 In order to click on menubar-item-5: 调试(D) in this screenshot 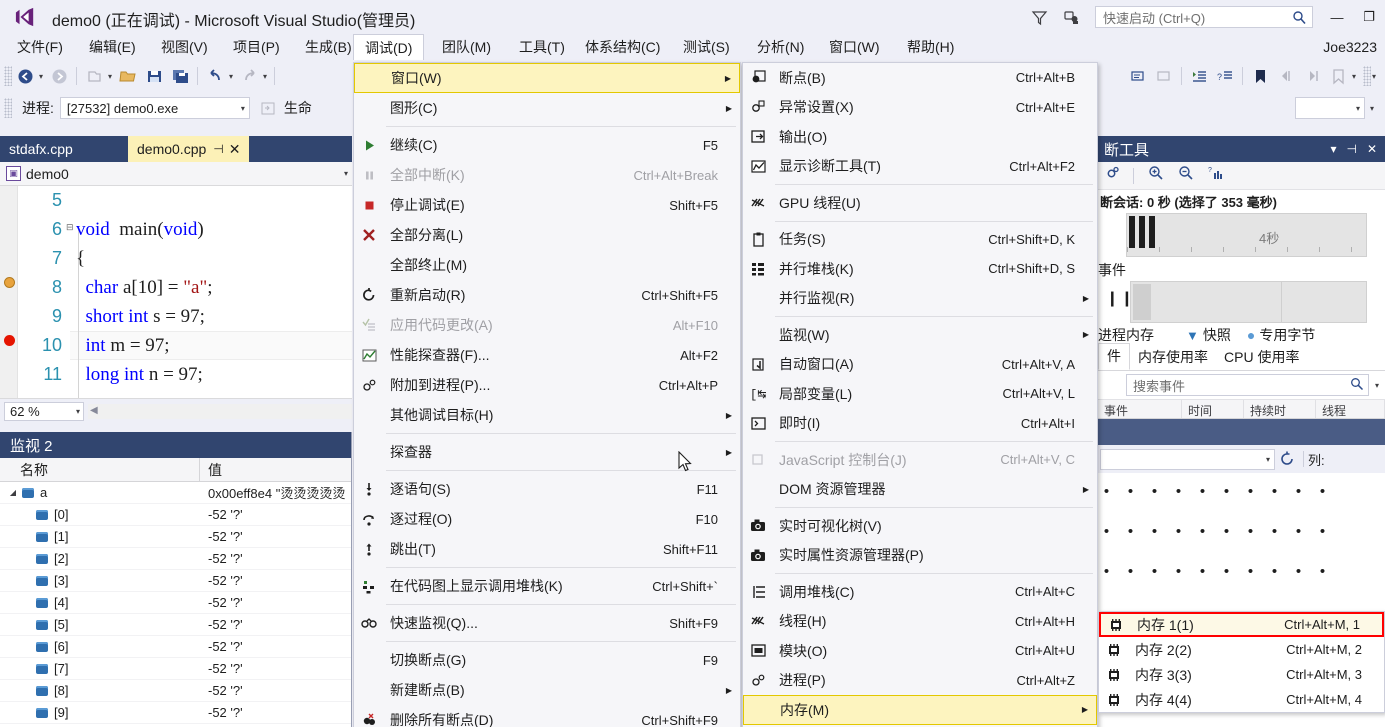, I will do `click(389, 47)`.